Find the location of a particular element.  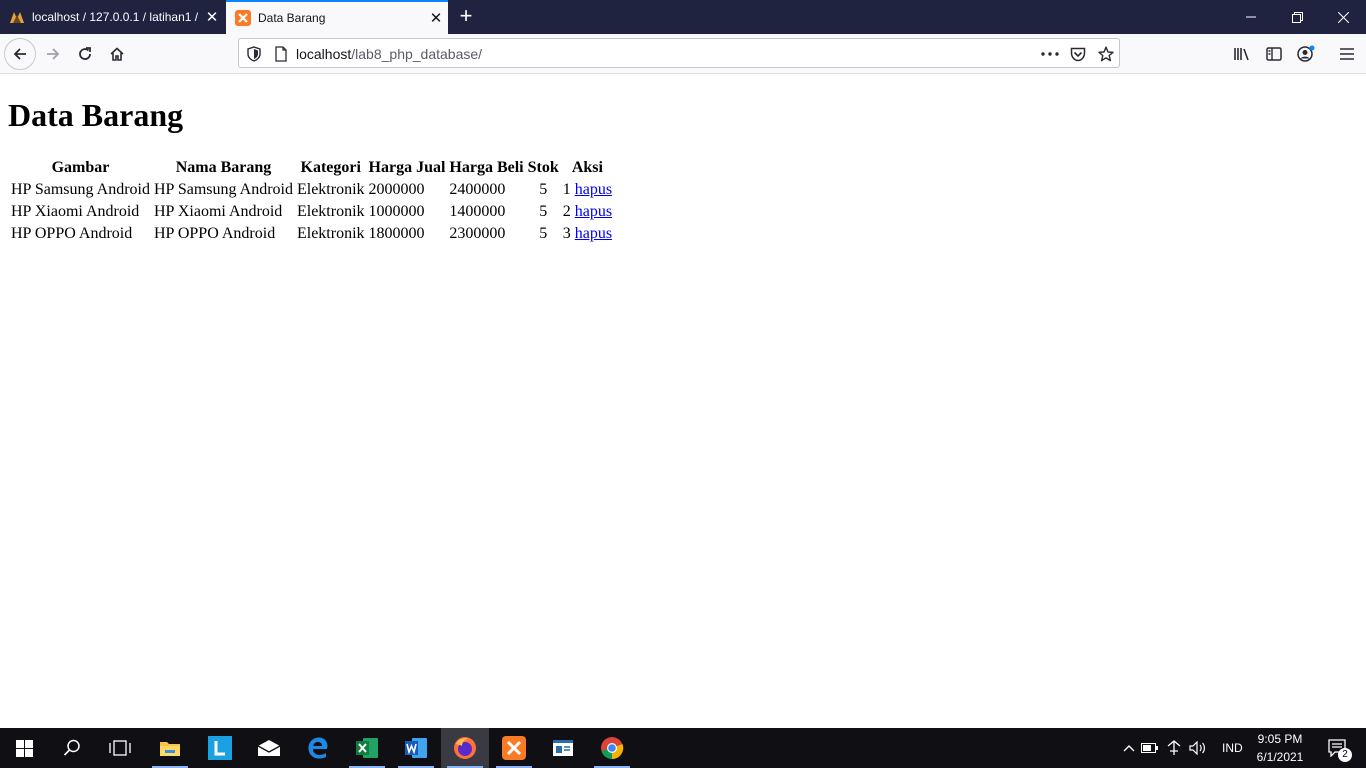

home-icon is located at coordinates (117, 54).